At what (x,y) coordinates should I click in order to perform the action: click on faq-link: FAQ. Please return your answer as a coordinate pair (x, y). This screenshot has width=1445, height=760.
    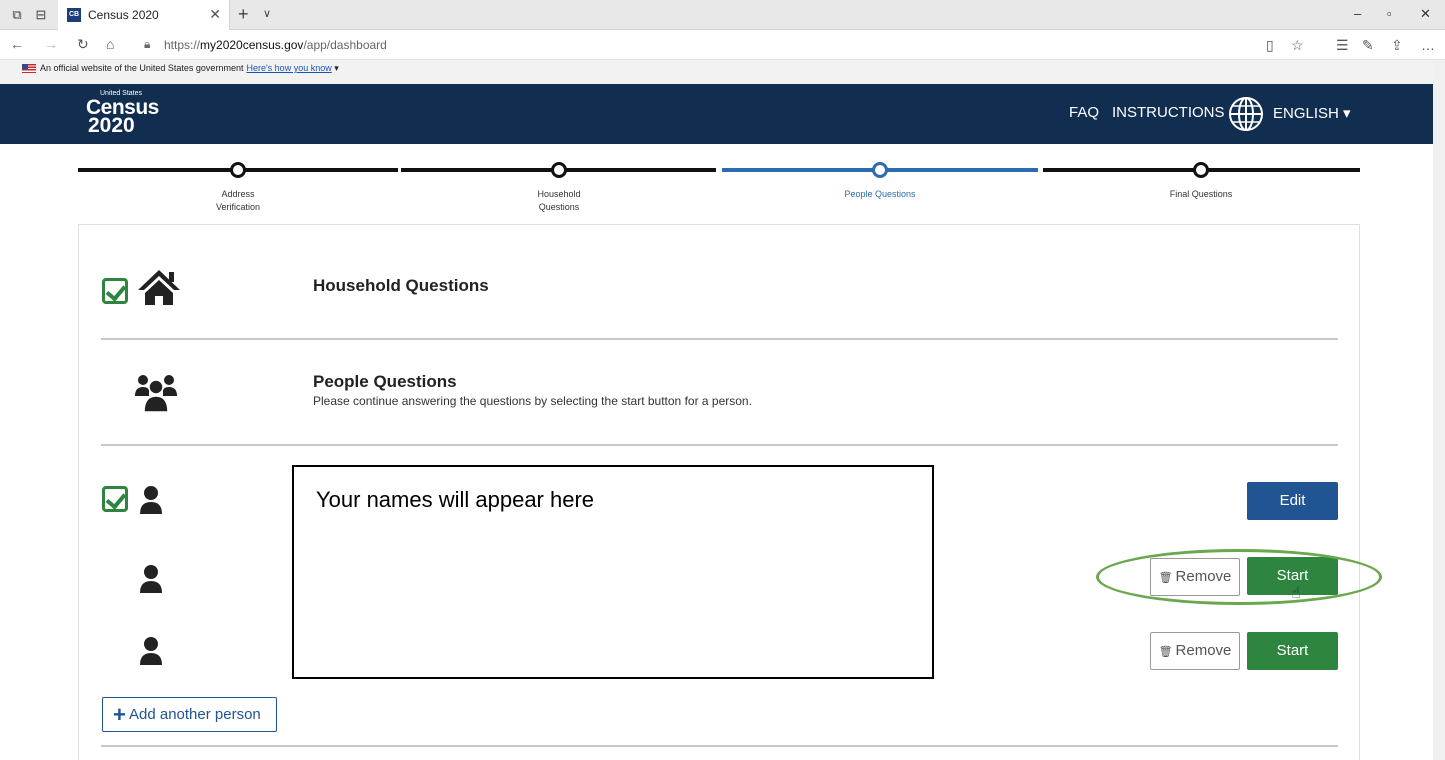
    Looking at the image, I should click on (1084, 112).